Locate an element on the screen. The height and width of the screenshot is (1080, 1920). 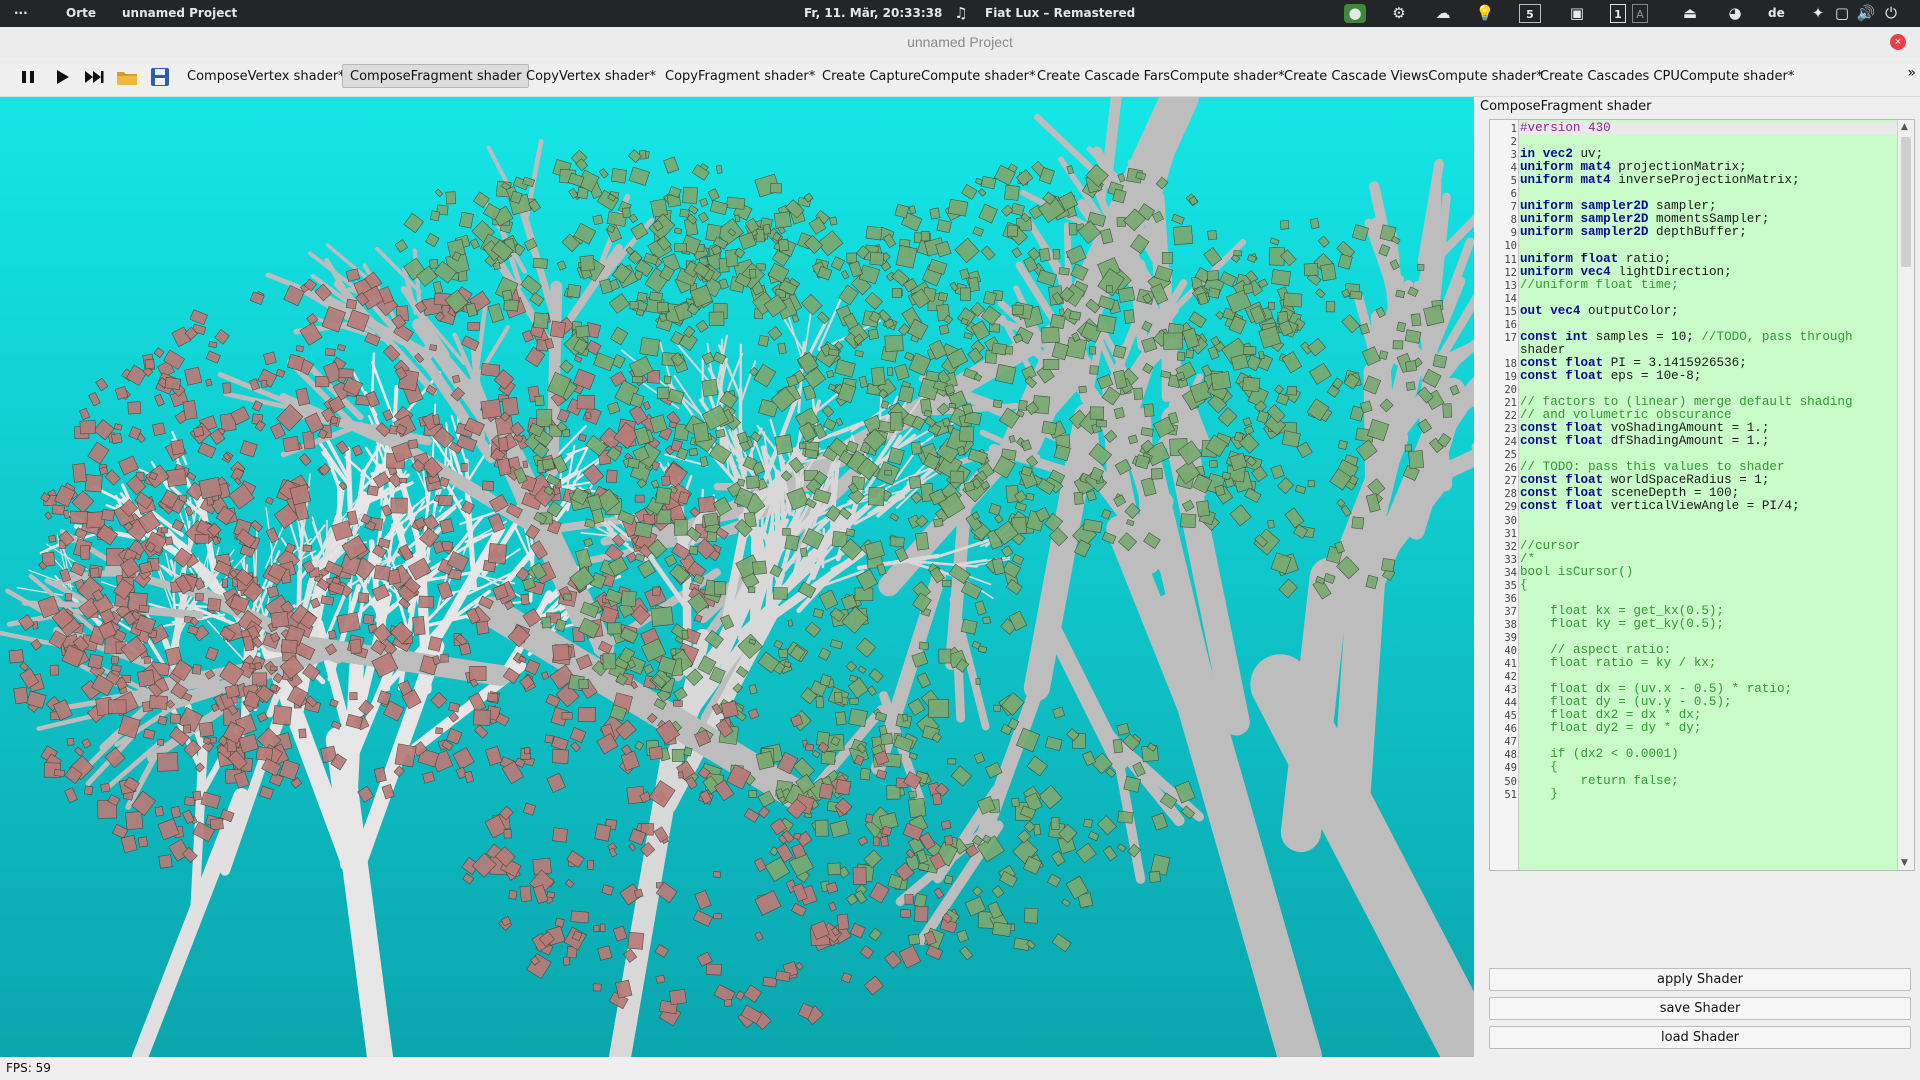
code-line: float kx = get_kx(0.5); is located at coordinates (1708, 611).